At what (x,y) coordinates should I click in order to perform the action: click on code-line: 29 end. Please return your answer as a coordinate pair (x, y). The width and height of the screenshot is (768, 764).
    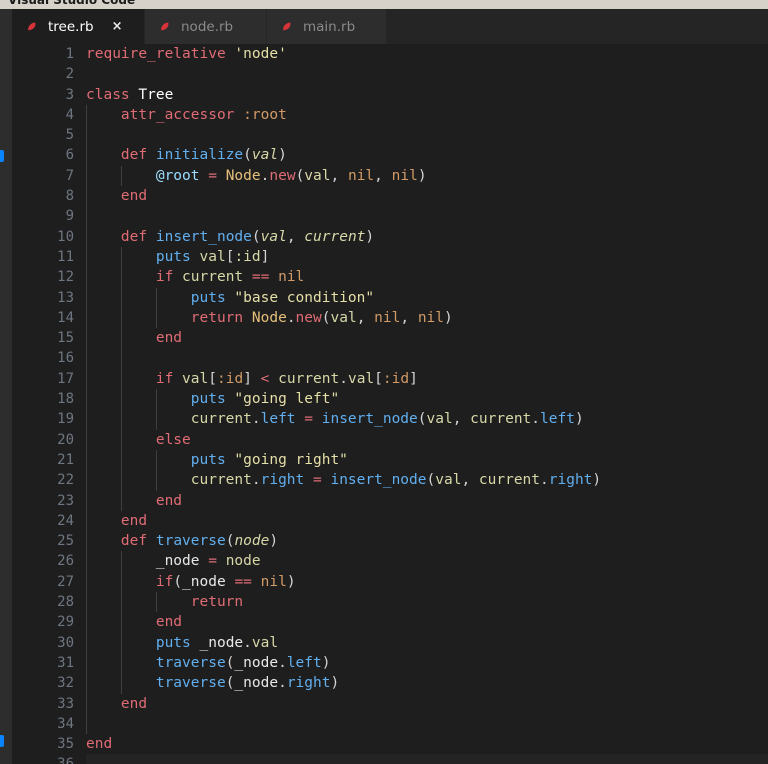
    Looking at the image, I should click on (390, 622).